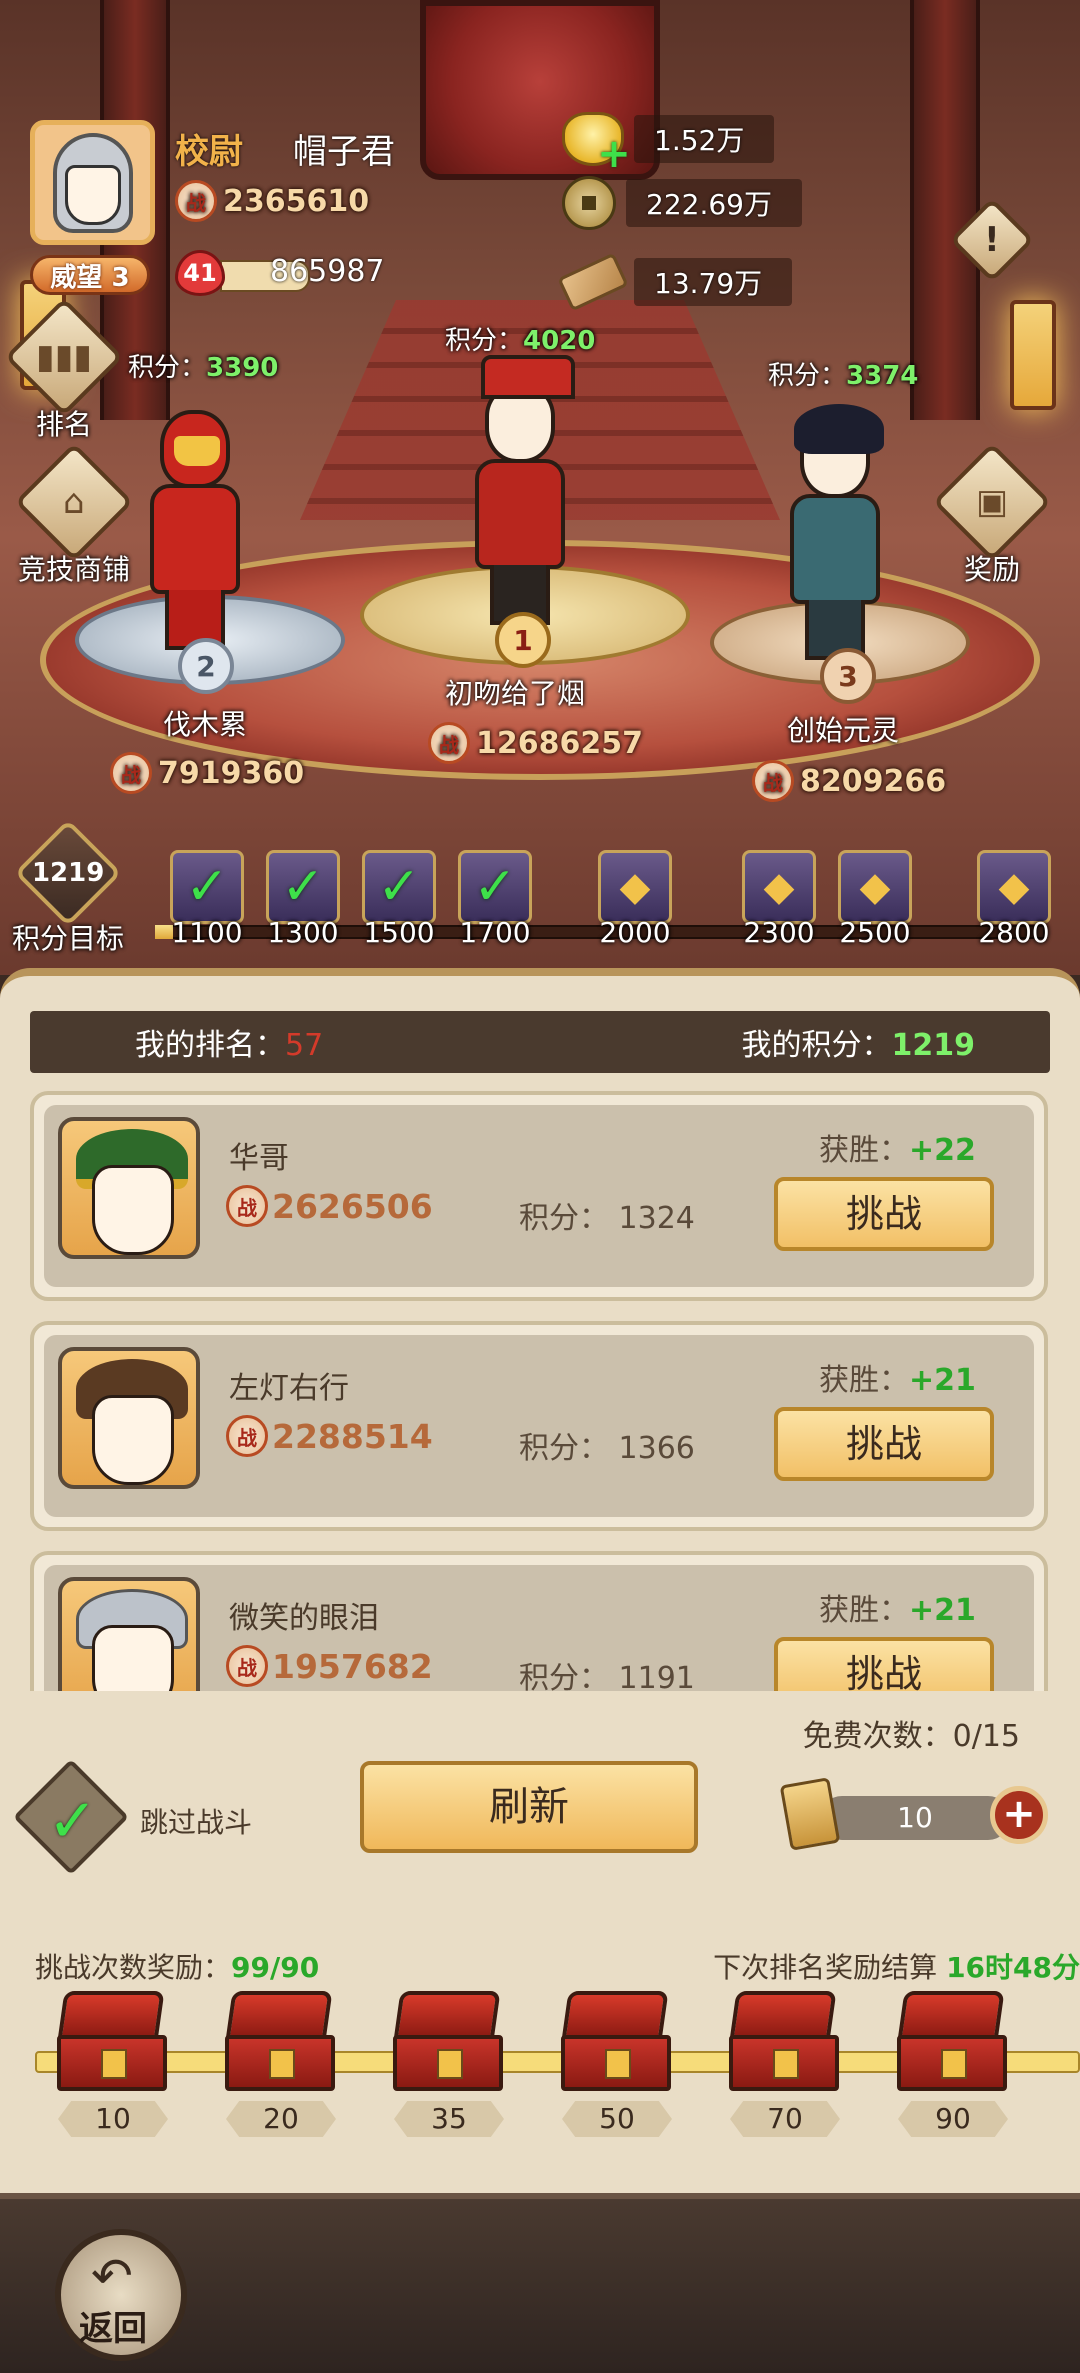 The width and height of the screenshot is (1080, 2373). Describe the element at coordinates (539, 1621) in the screenshot. I see `opponent-card: 微笑的眼泪 战 1957682 积分： 1191 获胜：+21 挑战` at that location.